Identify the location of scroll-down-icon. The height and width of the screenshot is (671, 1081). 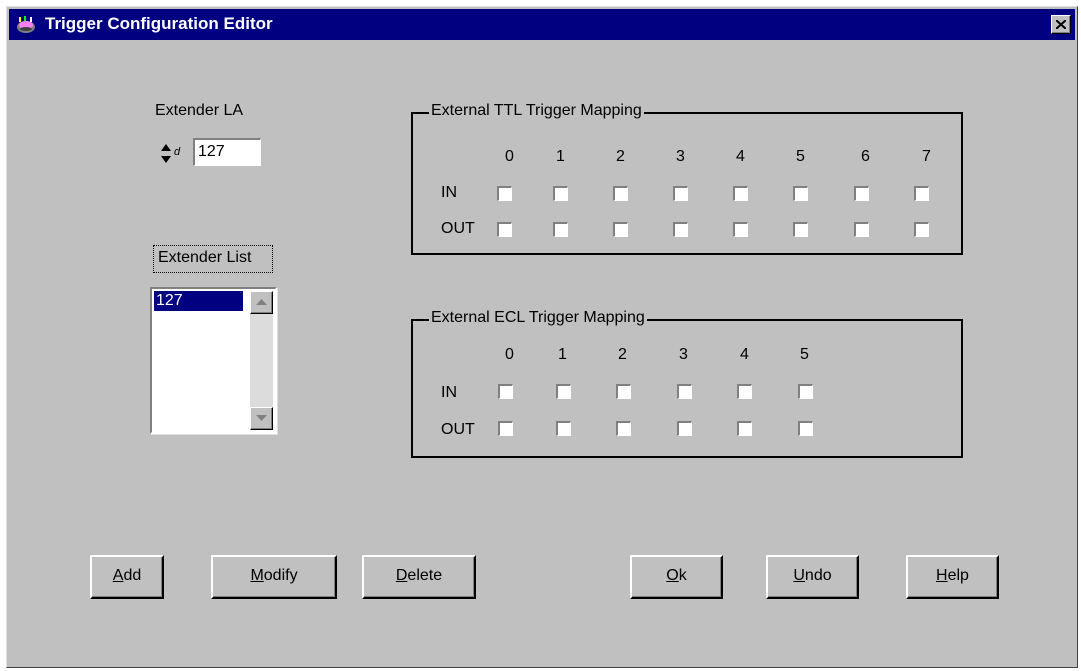
(261, 418).